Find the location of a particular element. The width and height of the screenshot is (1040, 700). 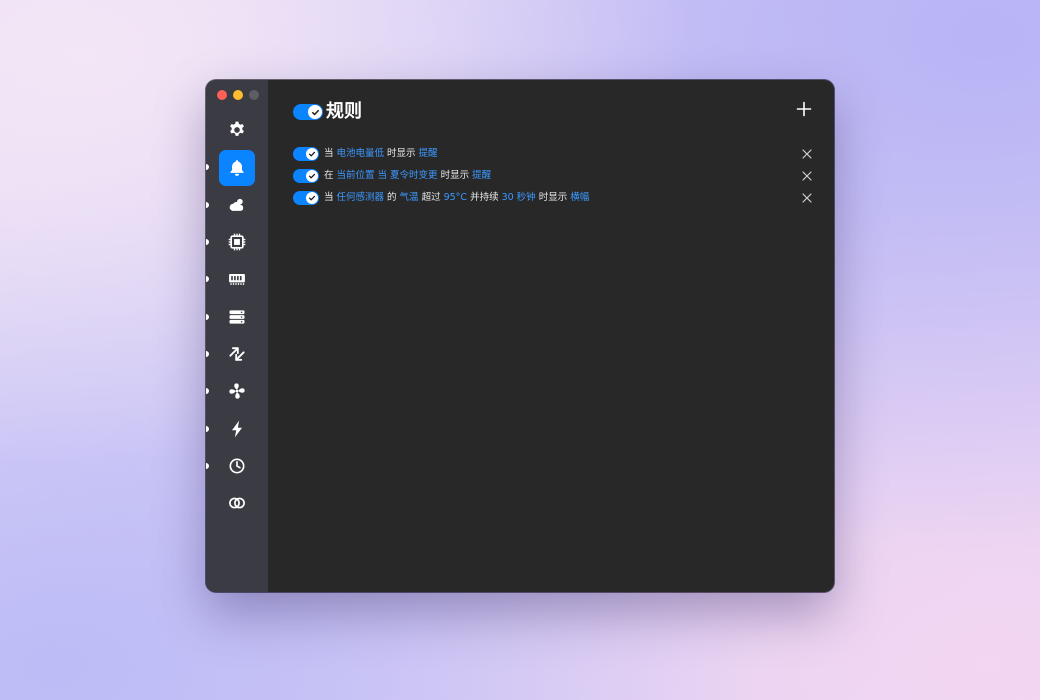

rule-static-text: 的 is located at coordinates (392, 197).